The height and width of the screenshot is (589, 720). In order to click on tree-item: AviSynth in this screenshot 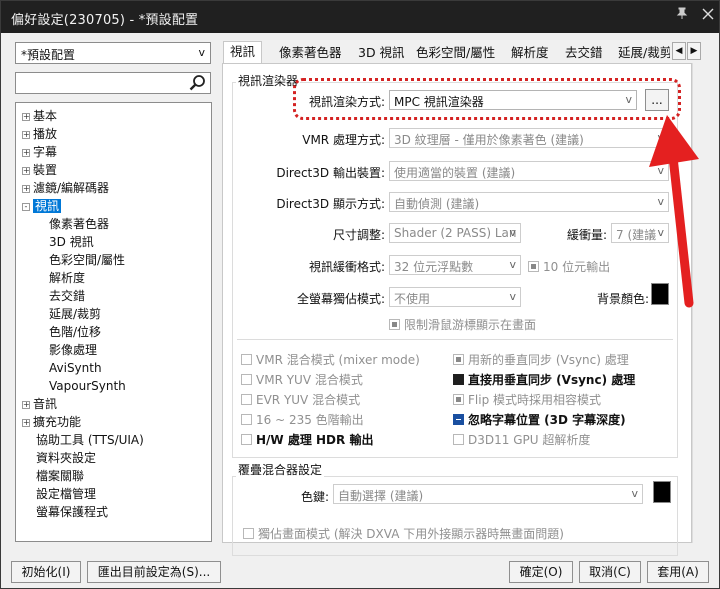, I will do `click(75, 368)`.